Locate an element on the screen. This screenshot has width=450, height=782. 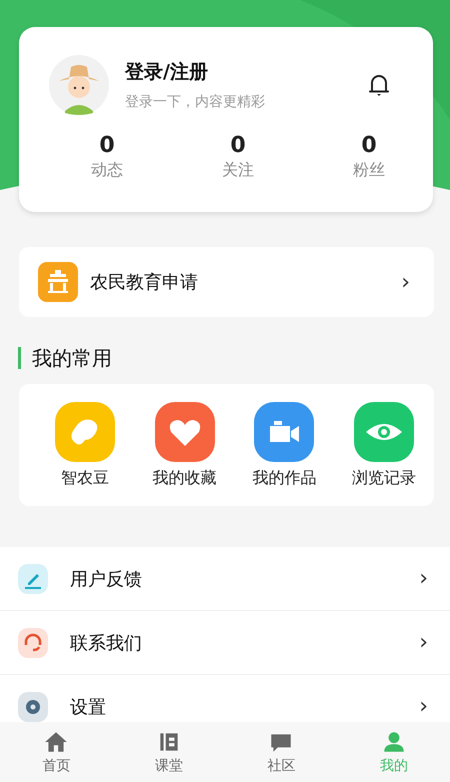
tab: 课堂 is located at coordinates (168, 752).